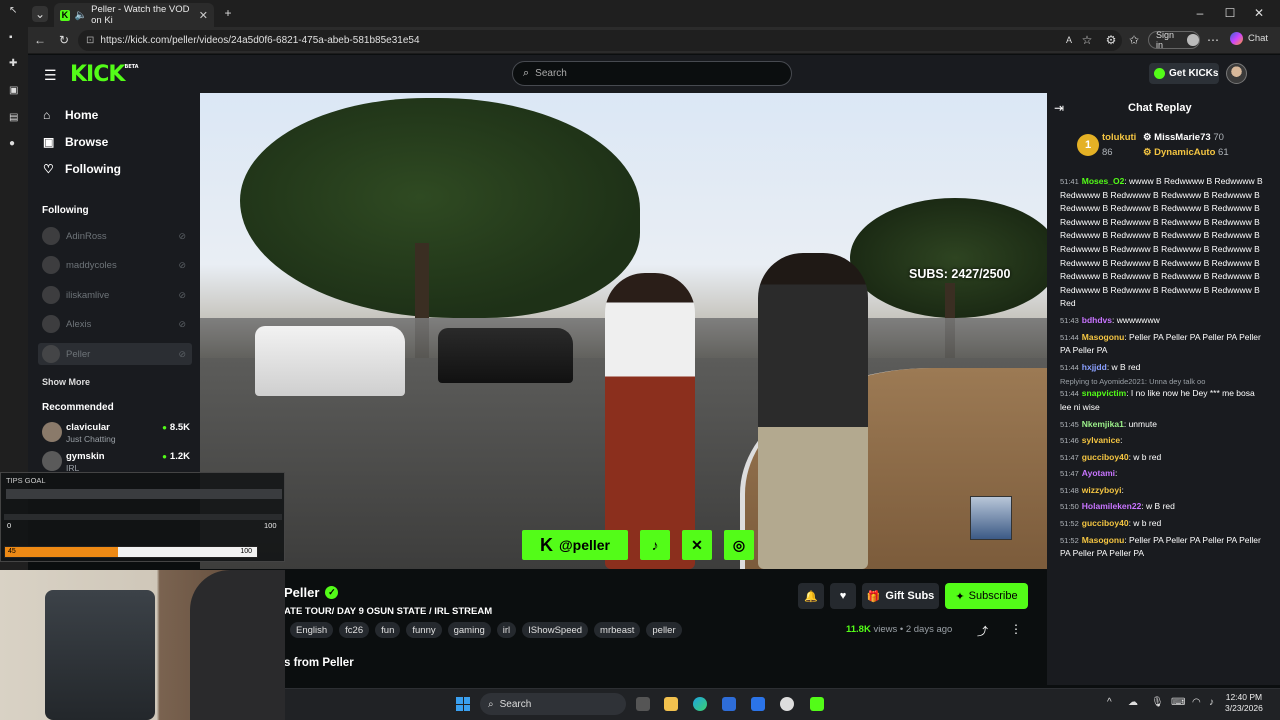  Describe the element at coordinates (643, 704) in the screenshot. I see `task-view-icon` at that location.